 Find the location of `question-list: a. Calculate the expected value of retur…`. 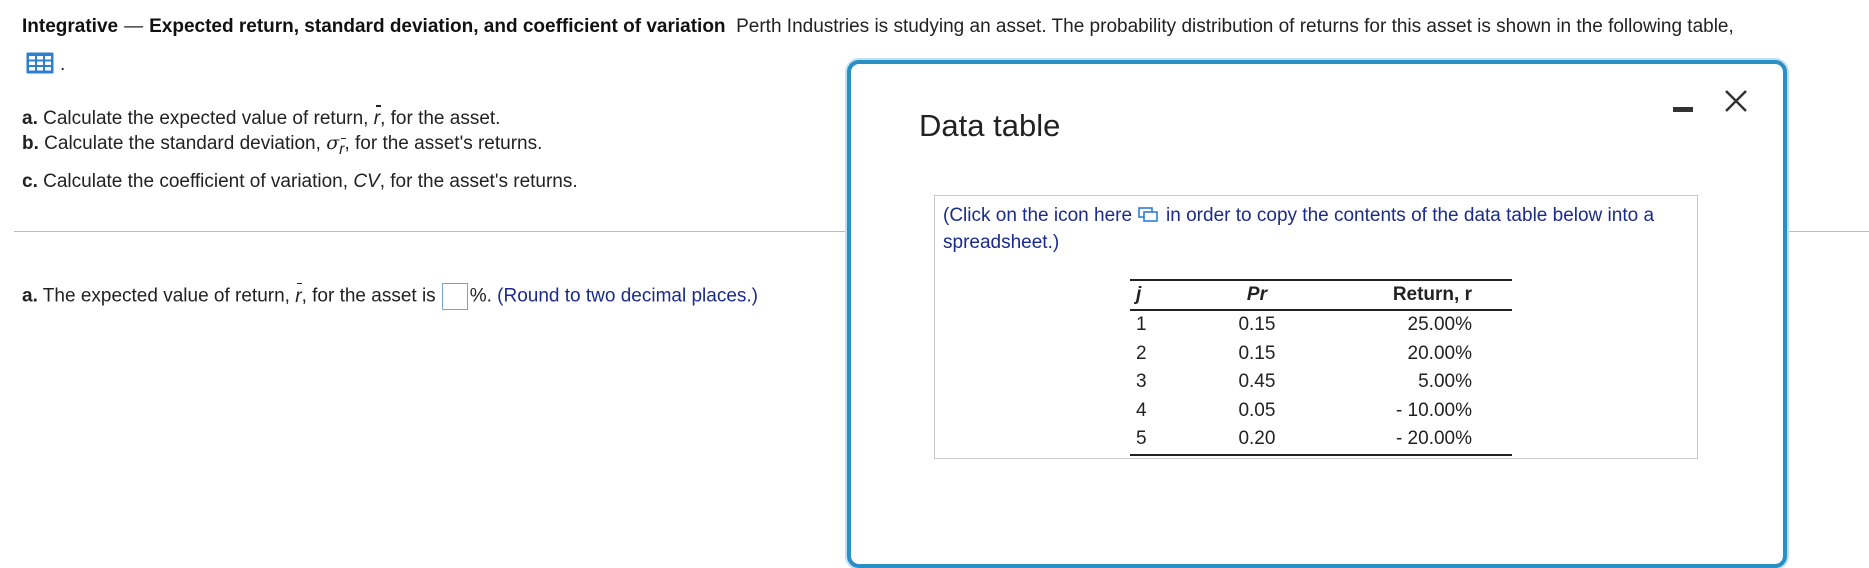

question-list: a. Calculate the expected value of retur… is located at coordinates (300, 150).